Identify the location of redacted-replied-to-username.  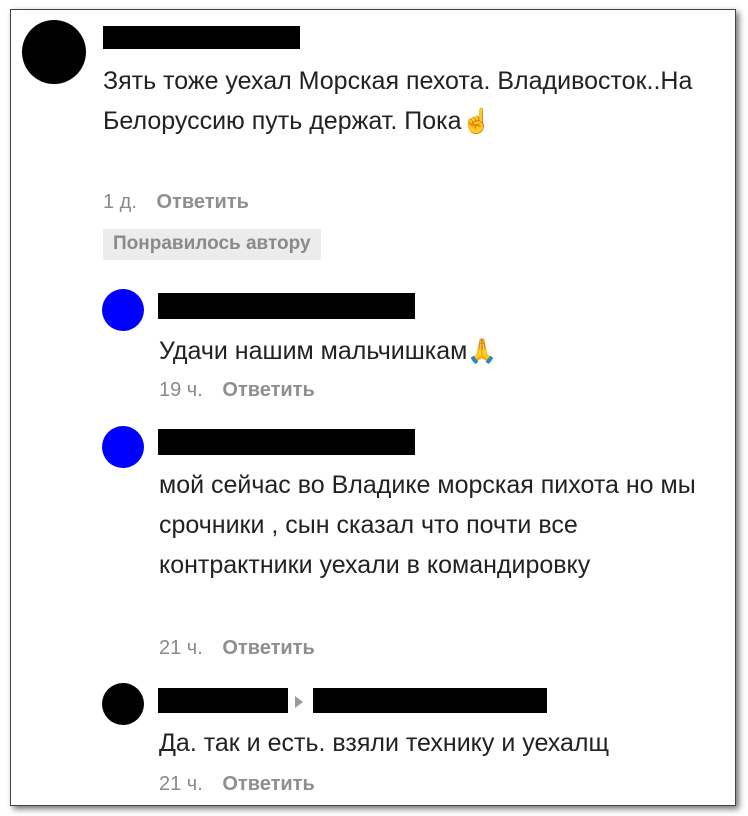
(430, 700).